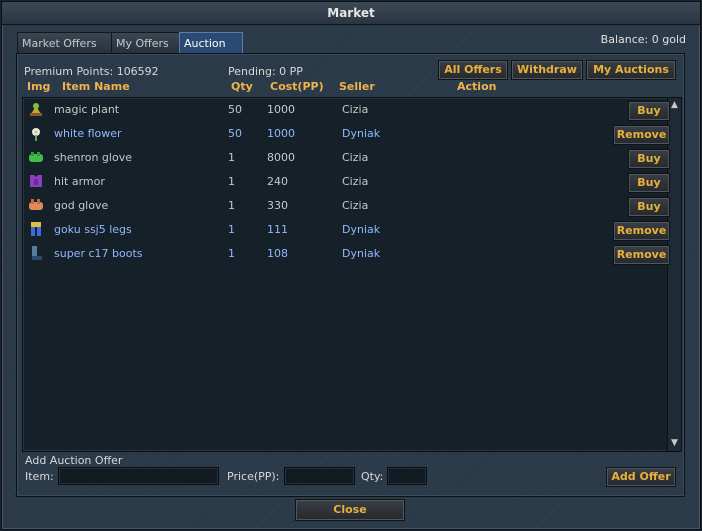 This screenshot has width=702, height=531. What do you see at coordinates (88, 133) in the screenshot?
I see `item-name: white flower` at bounding box center [88, 133].